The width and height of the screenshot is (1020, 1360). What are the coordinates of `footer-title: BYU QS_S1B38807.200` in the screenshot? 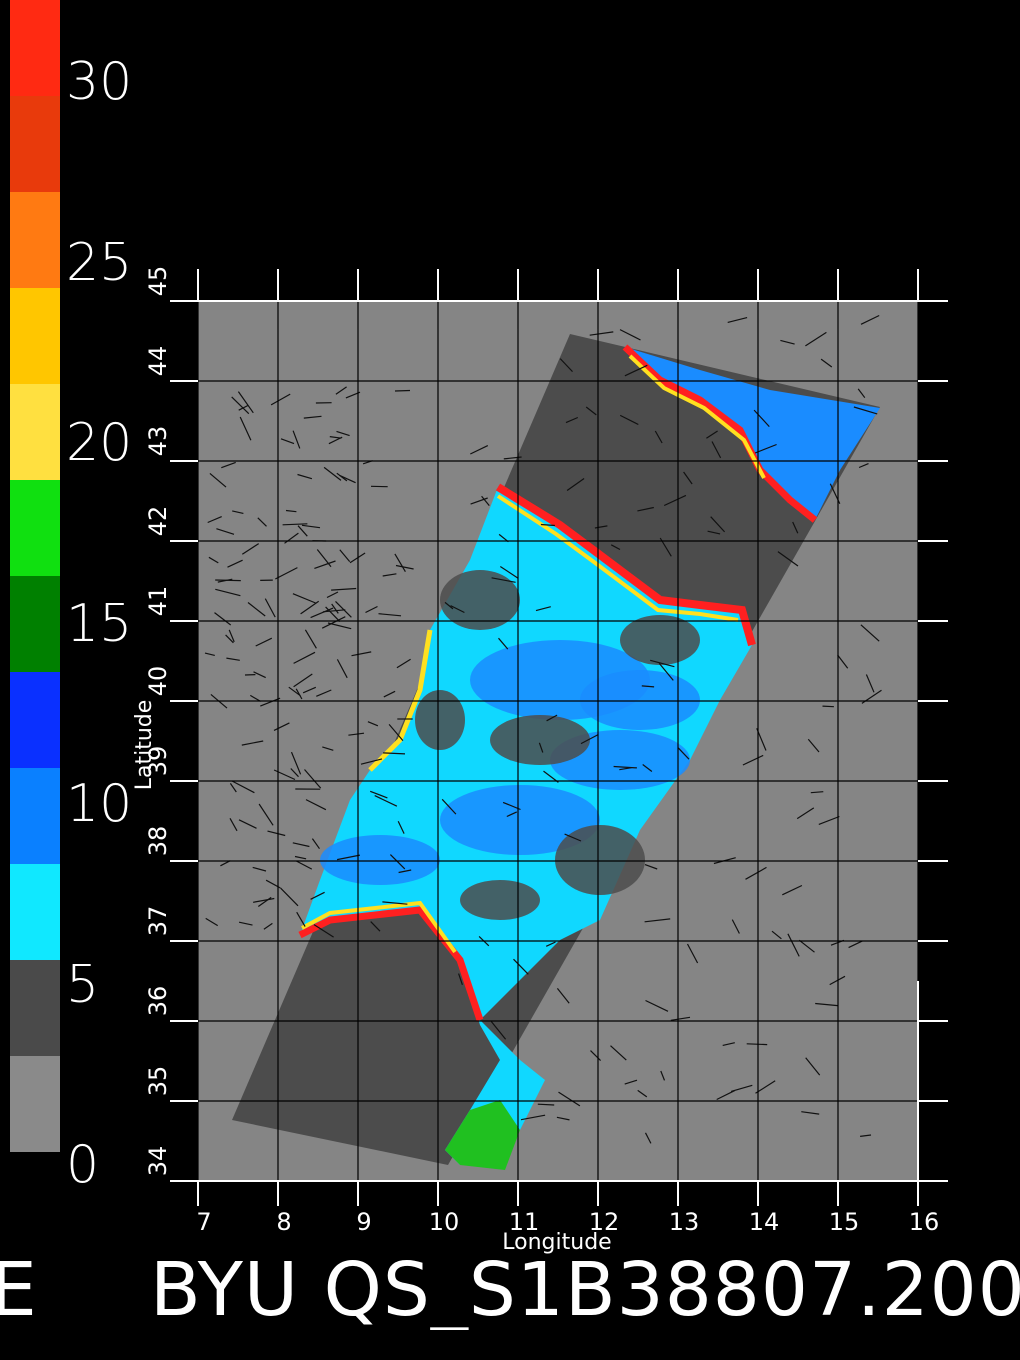 It's located at (585, 1290).